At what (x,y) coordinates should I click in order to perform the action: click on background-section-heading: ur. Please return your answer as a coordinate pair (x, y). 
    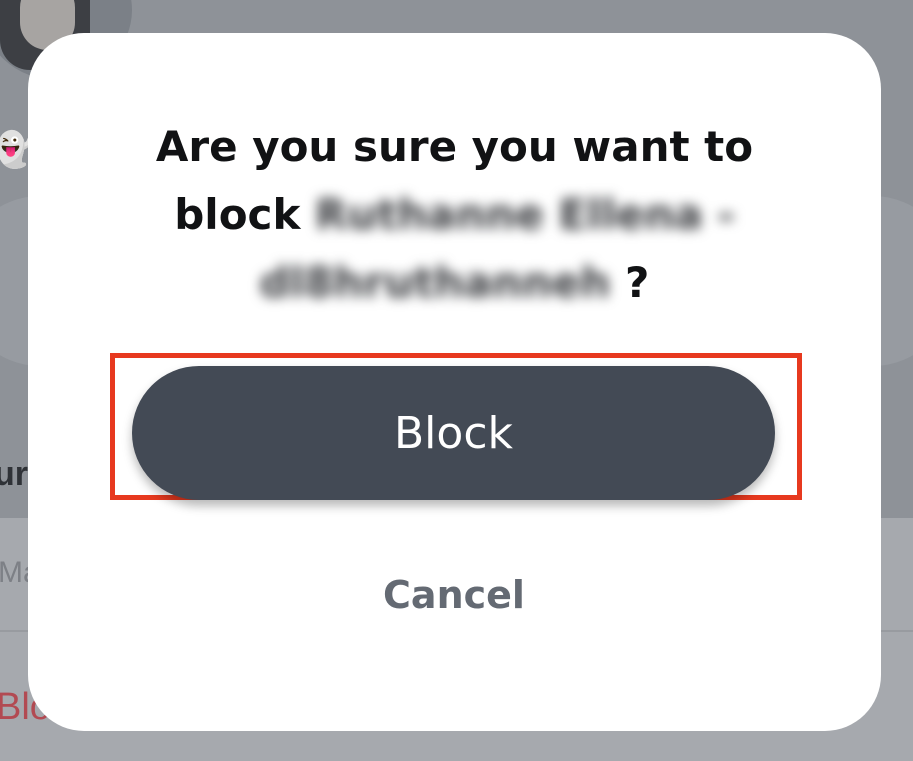
    Looking at the image, I should click on (14, 474).